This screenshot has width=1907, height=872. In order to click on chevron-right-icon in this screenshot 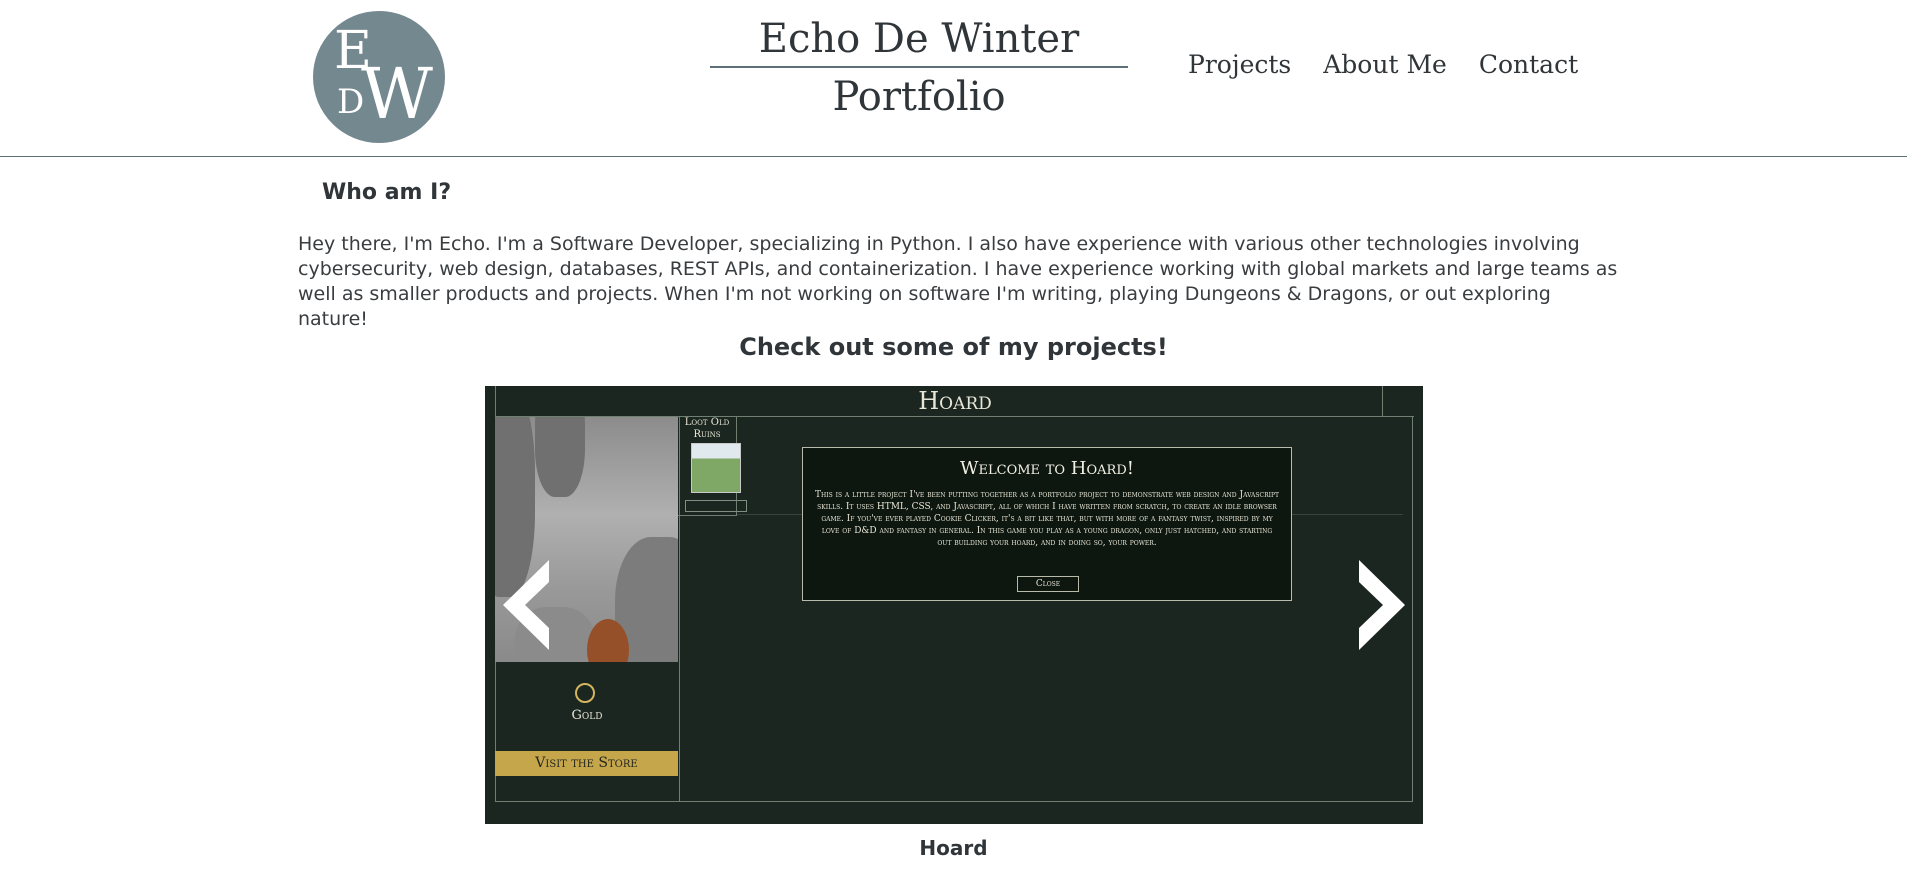, I will do `click(1382, 605)`.